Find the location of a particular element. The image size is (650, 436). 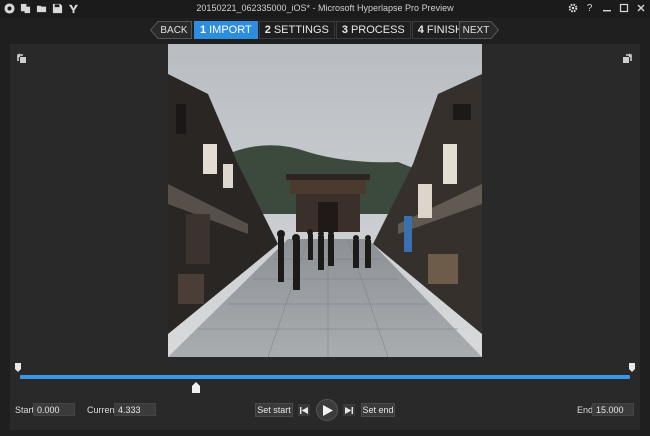

tab-process: 3 PROCESS is located at coordinates (373, 30).